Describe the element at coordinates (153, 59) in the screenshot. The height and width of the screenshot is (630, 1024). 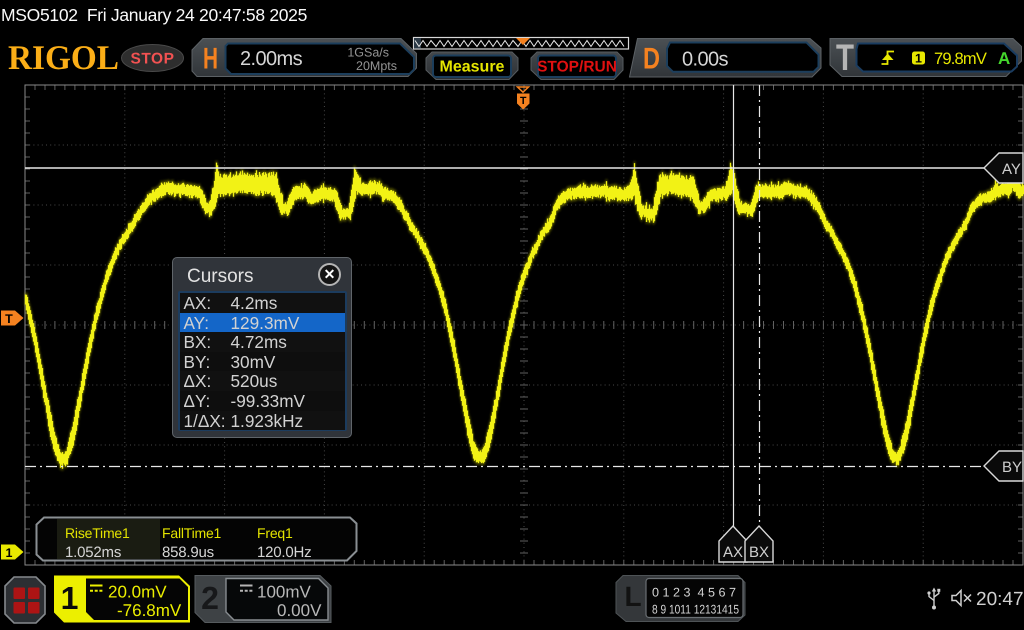
I see `svg-text: STOP` at that location.